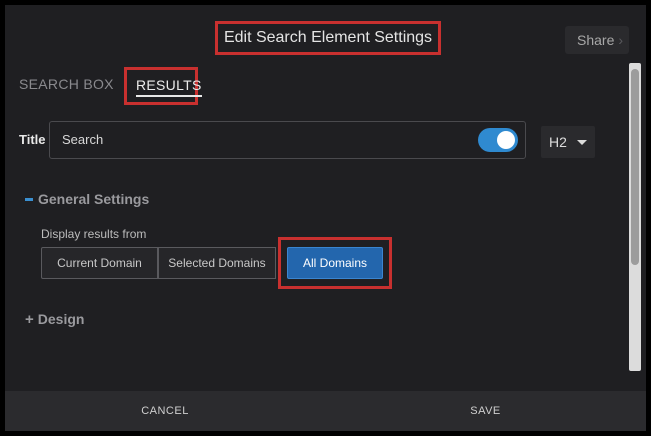  What do you see at coordinates (61, 319) in the screenshot?
I see `design-heading: Design` at bounding box center [61, 319].